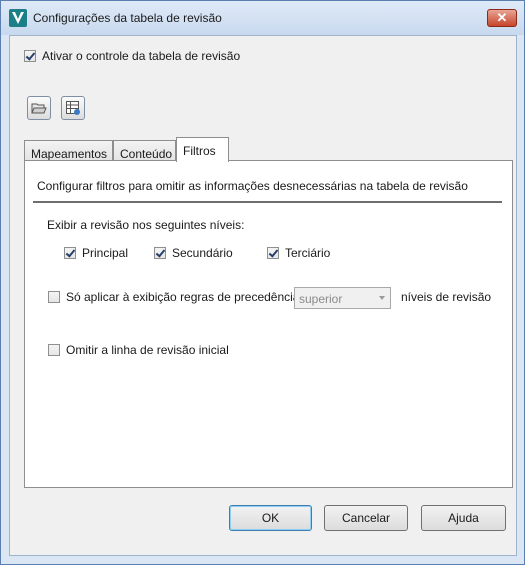 Image resolution: width=525 pixels, height=565 pixels. I want to click on table-settings-button, so click(73, 108).